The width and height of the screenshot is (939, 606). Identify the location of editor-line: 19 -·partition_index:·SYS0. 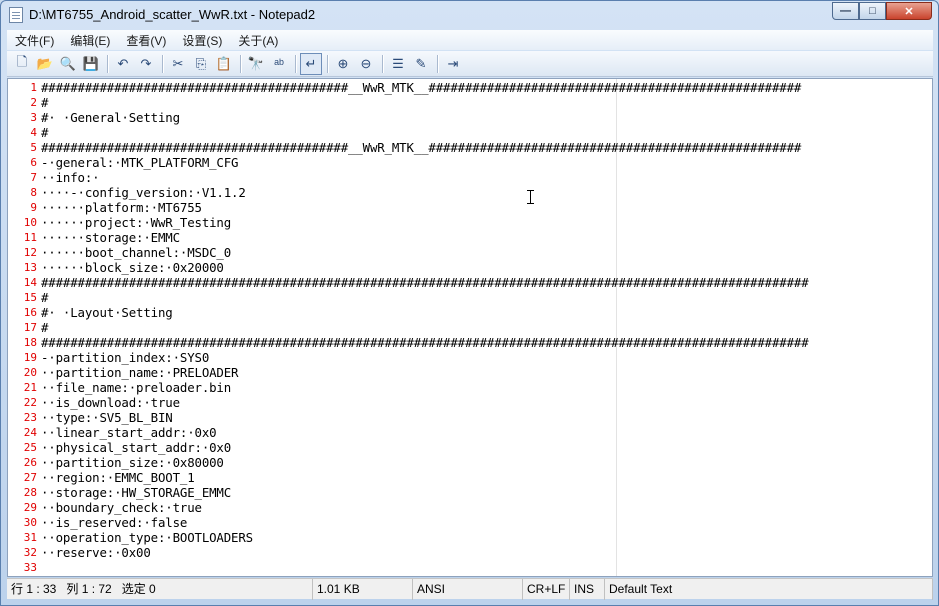
(470, 357).